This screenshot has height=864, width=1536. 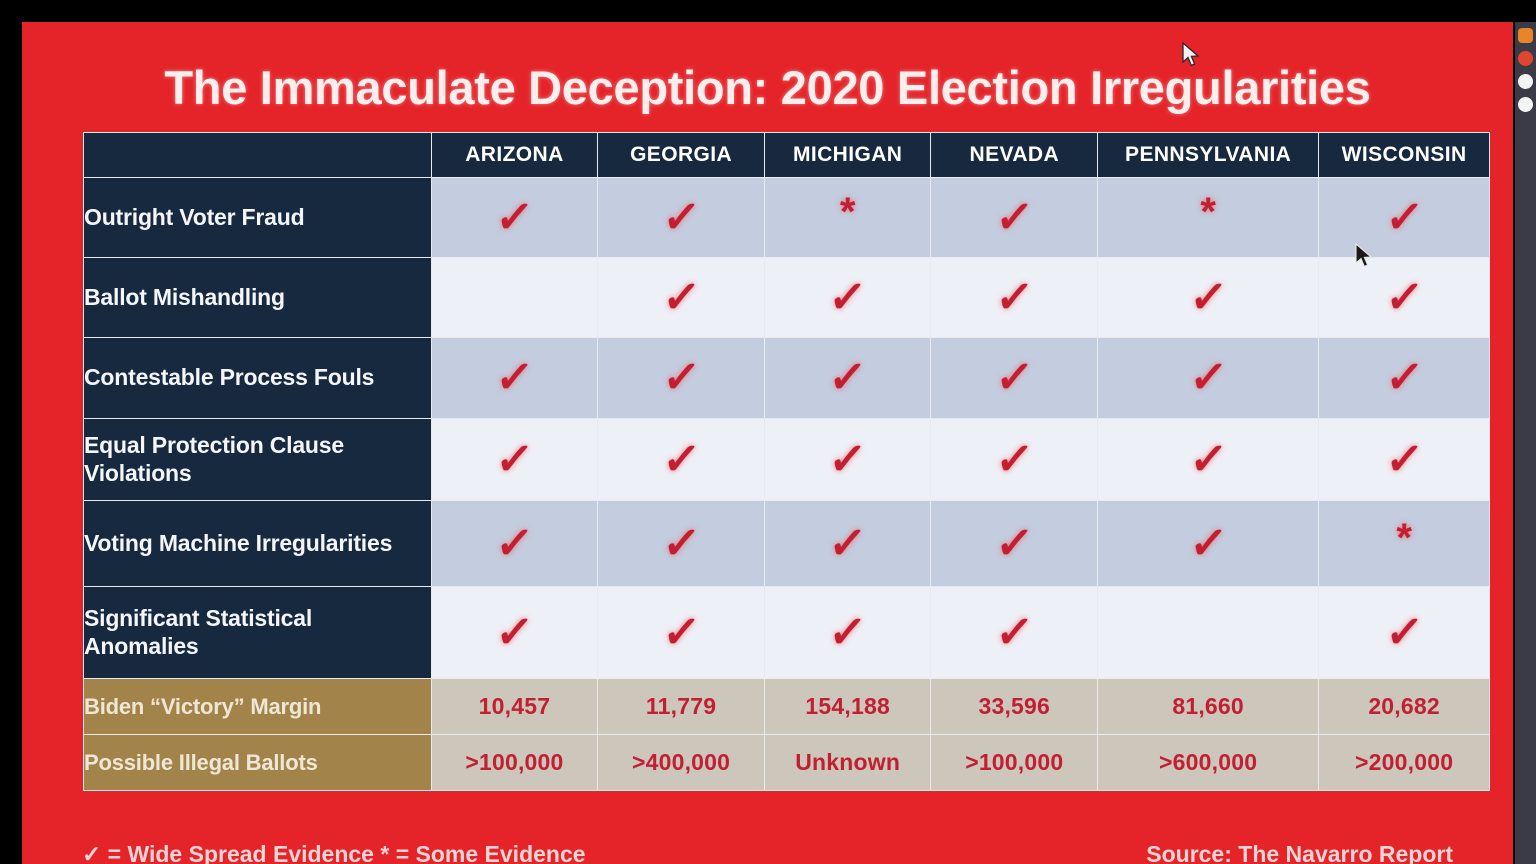 I want to click on cell-biden-margin-georgia: 11,779, so click(x=681, y=706).